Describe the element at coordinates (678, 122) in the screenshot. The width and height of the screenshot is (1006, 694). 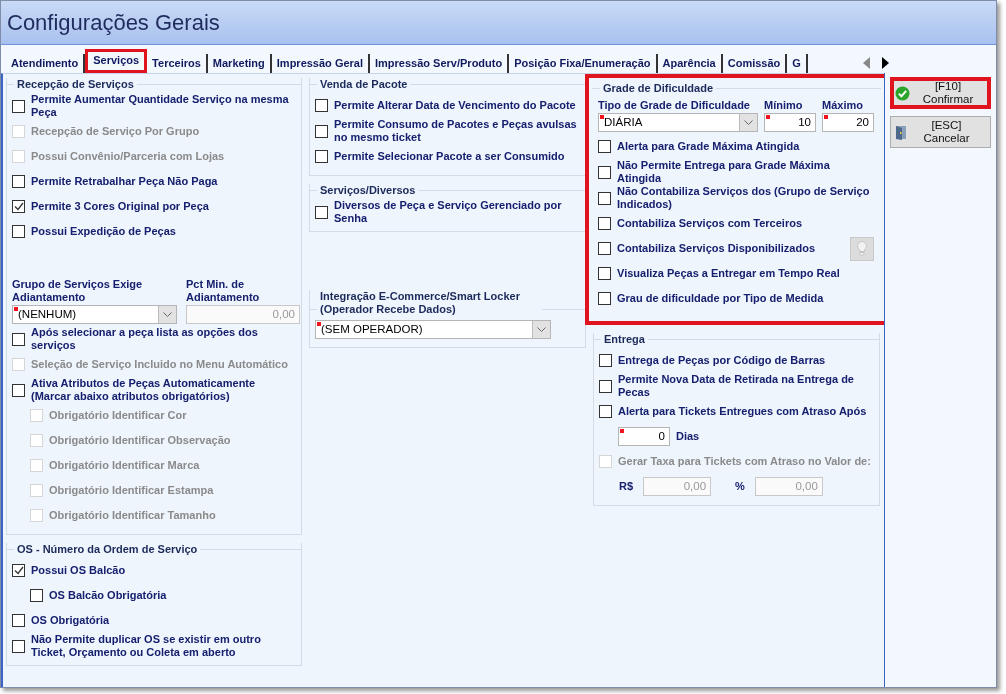
I see `dropdown: DIÁRIA` at that location.